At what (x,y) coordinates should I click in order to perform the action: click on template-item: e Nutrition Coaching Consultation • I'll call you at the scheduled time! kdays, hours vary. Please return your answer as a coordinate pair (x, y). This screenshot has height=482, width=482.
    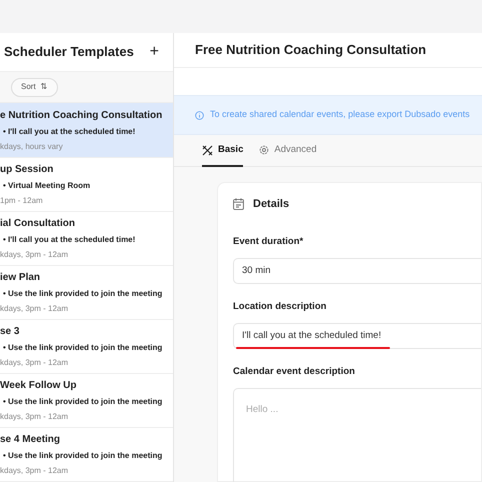
    Looking at the image, I should click on (86, 130).